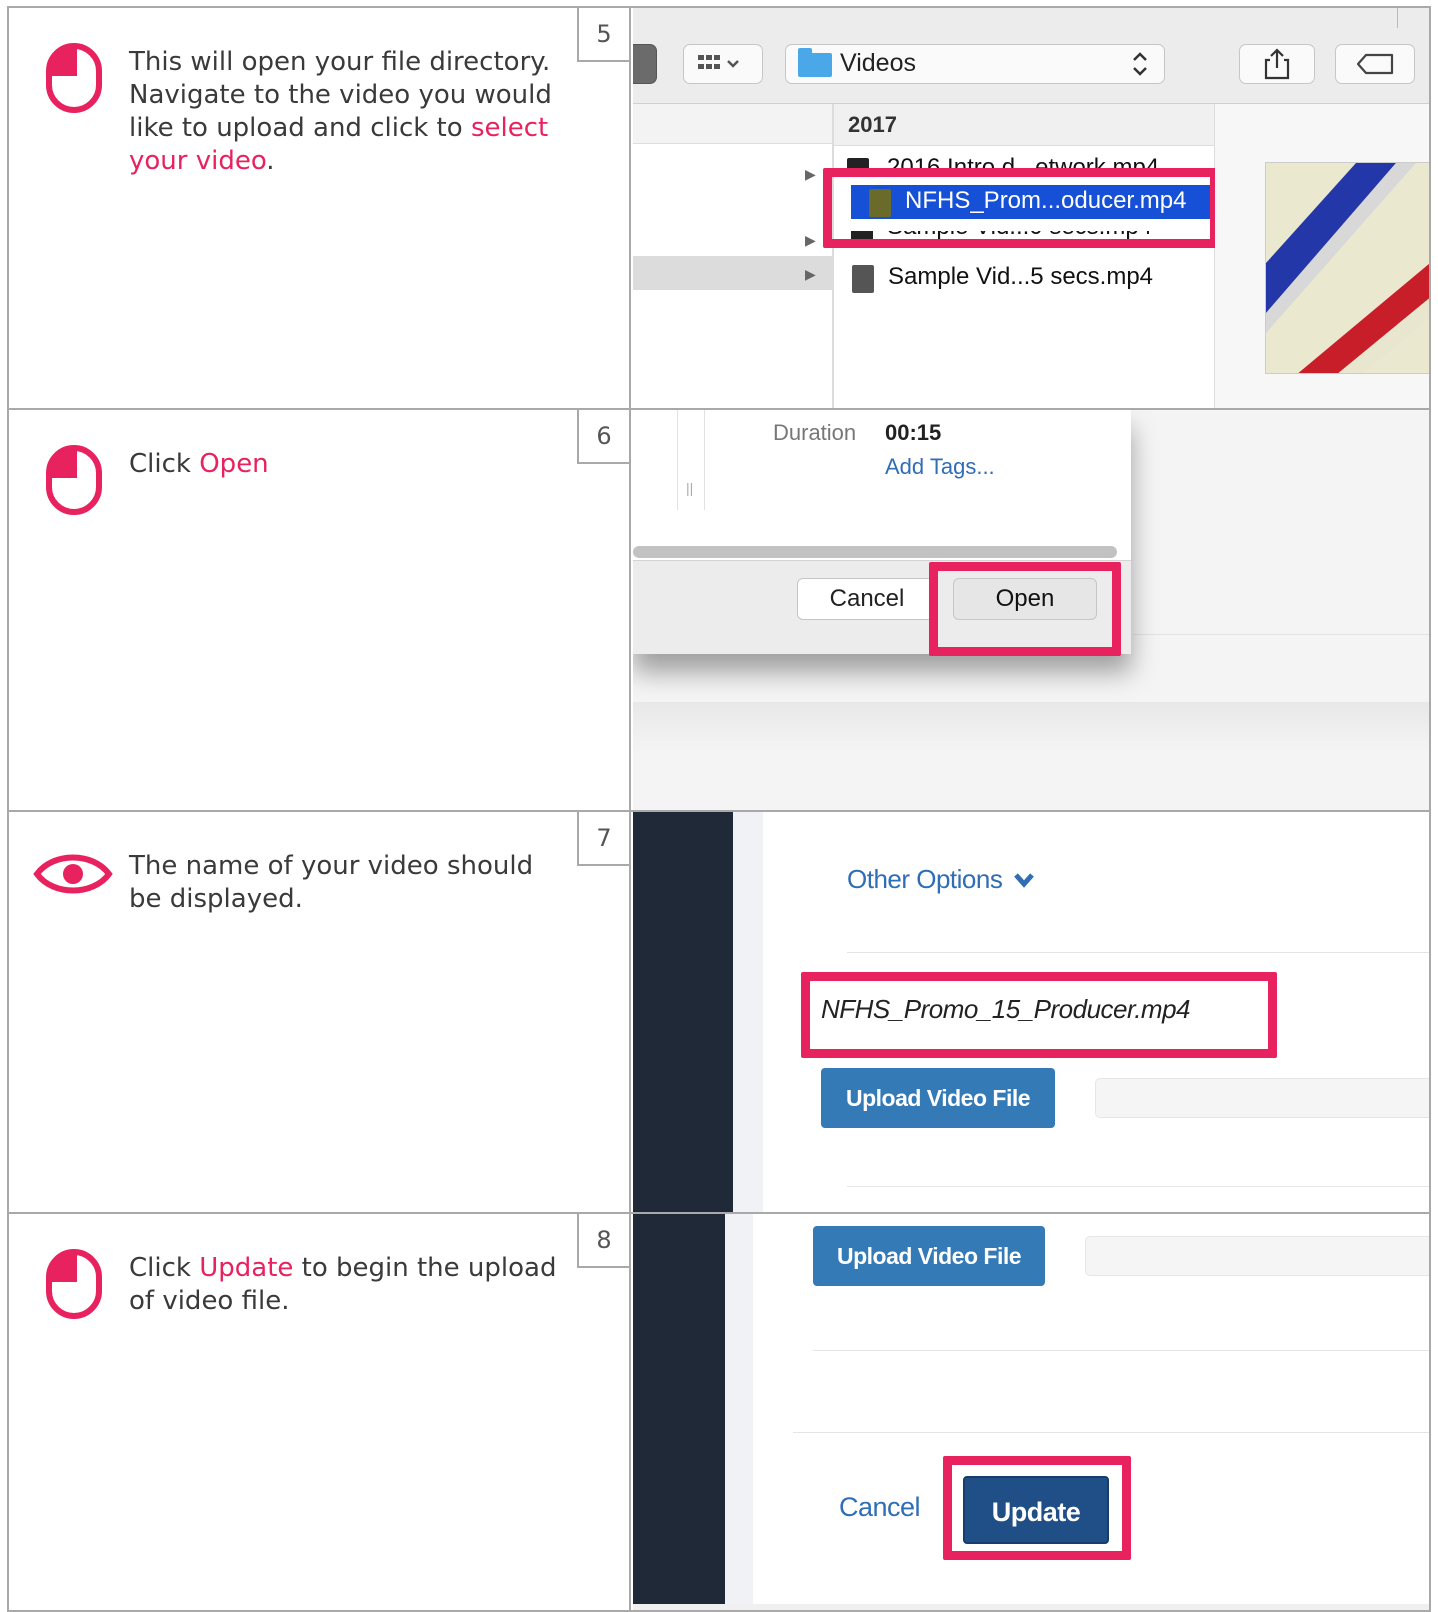  I want to click on sidebar-toggle-button, so click(645, 64).